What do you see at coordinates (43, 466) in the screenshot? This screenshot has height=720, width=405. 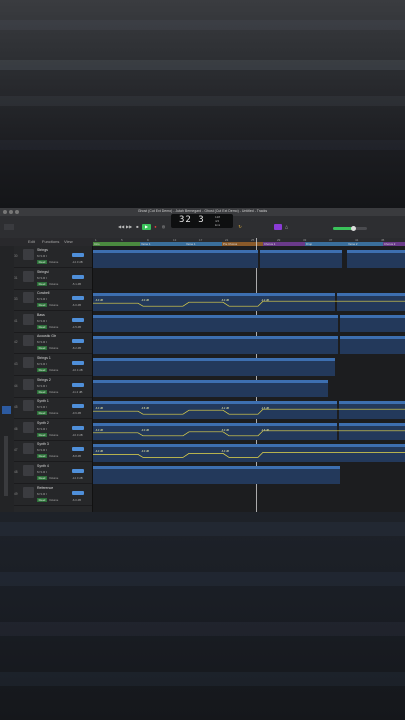 I see `track-name: Synth 4` at bounding box center [43, 466].